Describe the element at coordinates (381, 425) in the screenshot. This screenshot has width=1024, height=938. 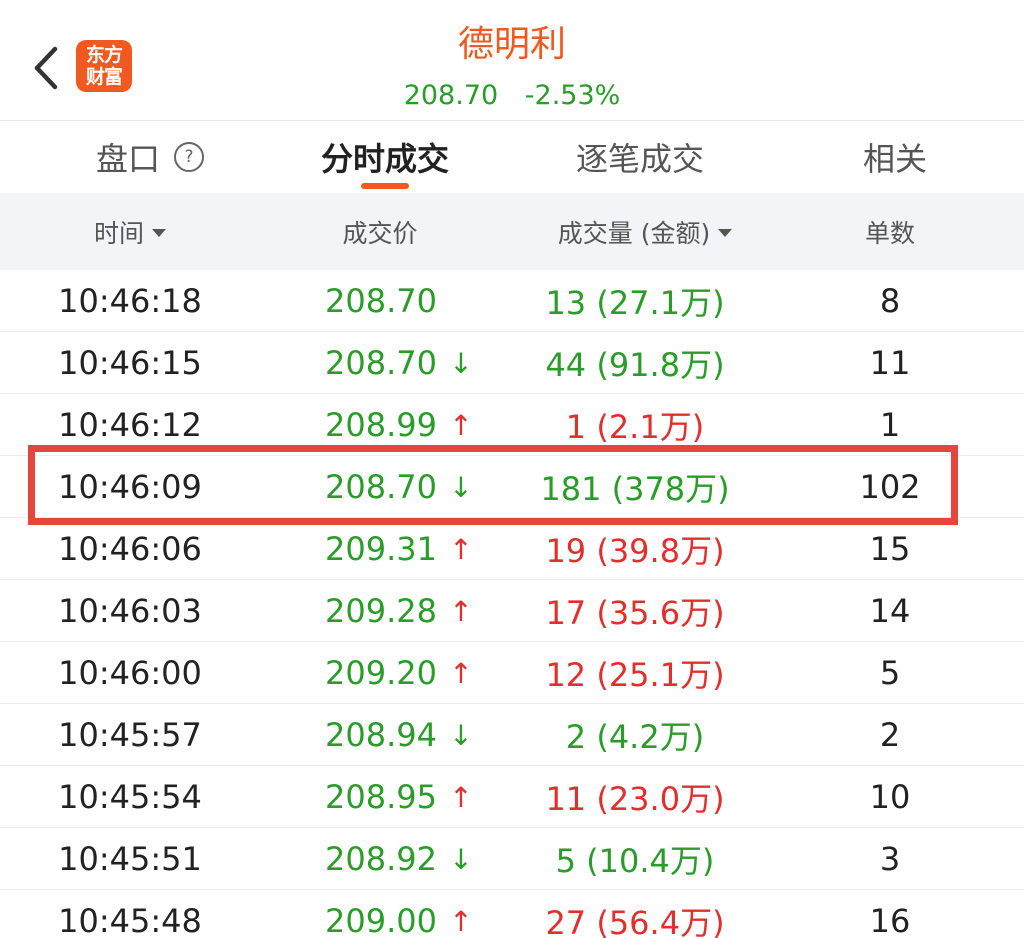
I see `trade-price-value: 208.99` at that location.